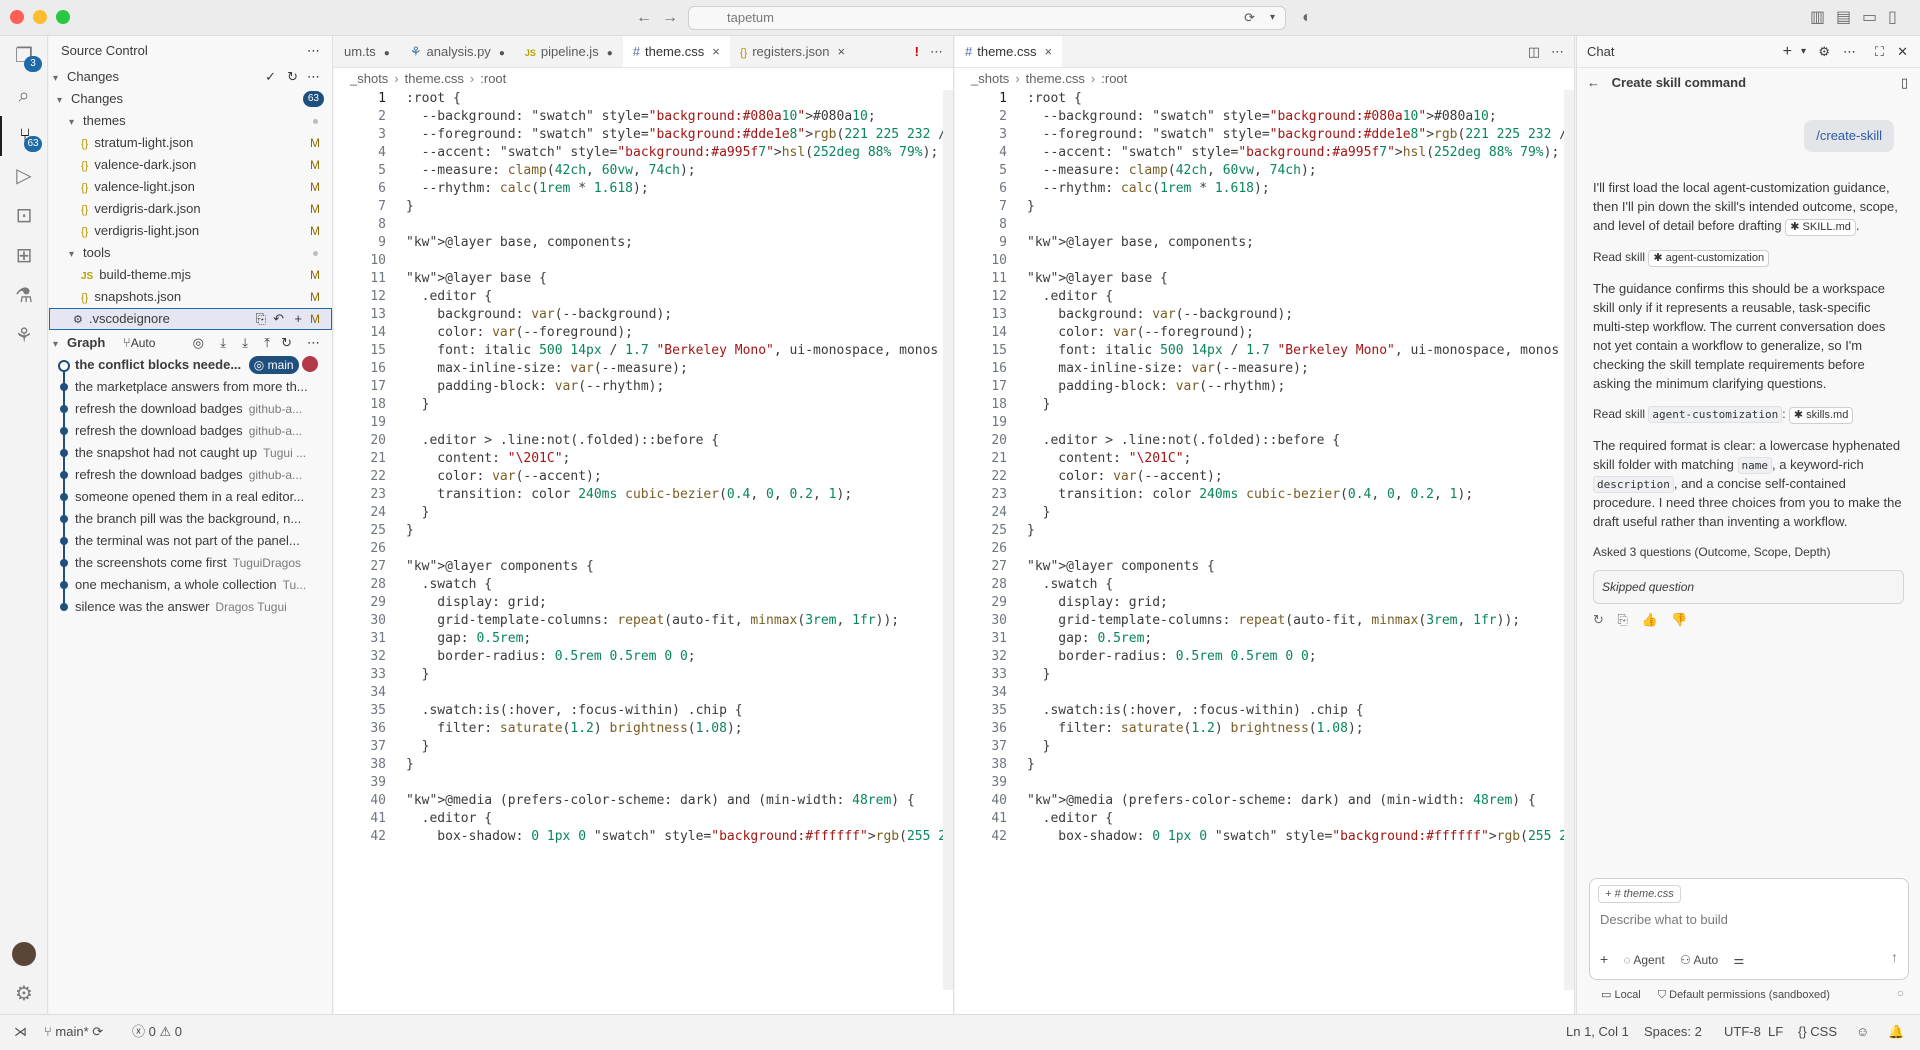  I want to click on layout-panel-icon: ▤, so click(1843, 18).